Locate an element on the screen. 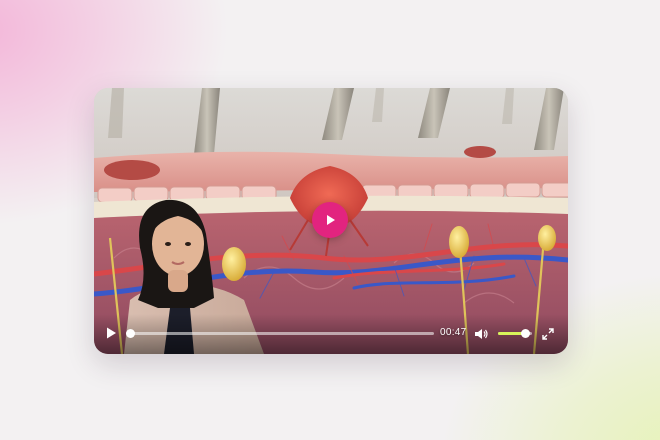 Image resolution: width=660 pixels, height=440 pixels. time-display: 00:47 is located at coordinates (453, 332).